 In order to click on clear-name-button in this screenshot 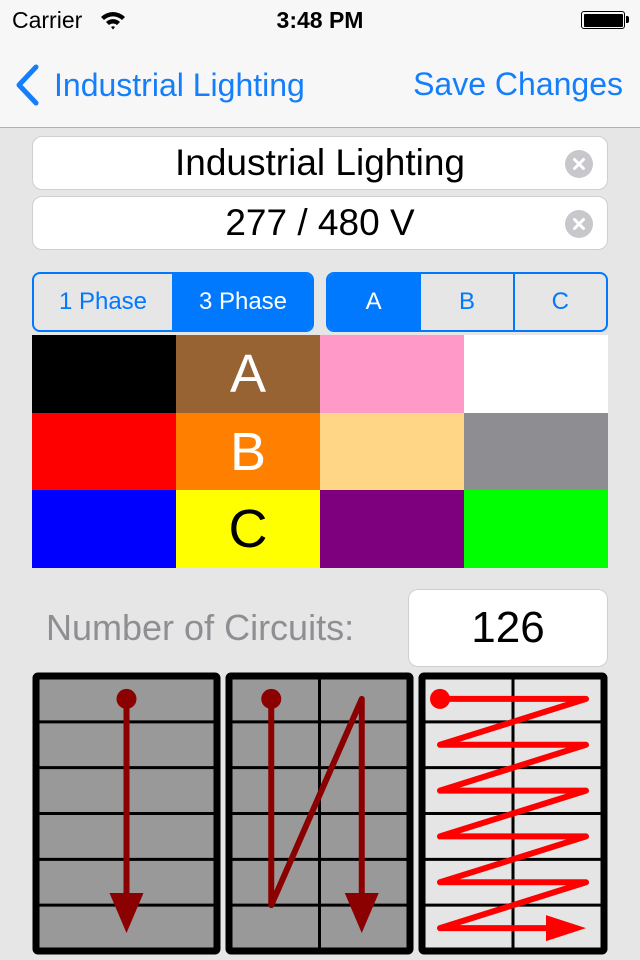, I will do `click(579, 164)`.